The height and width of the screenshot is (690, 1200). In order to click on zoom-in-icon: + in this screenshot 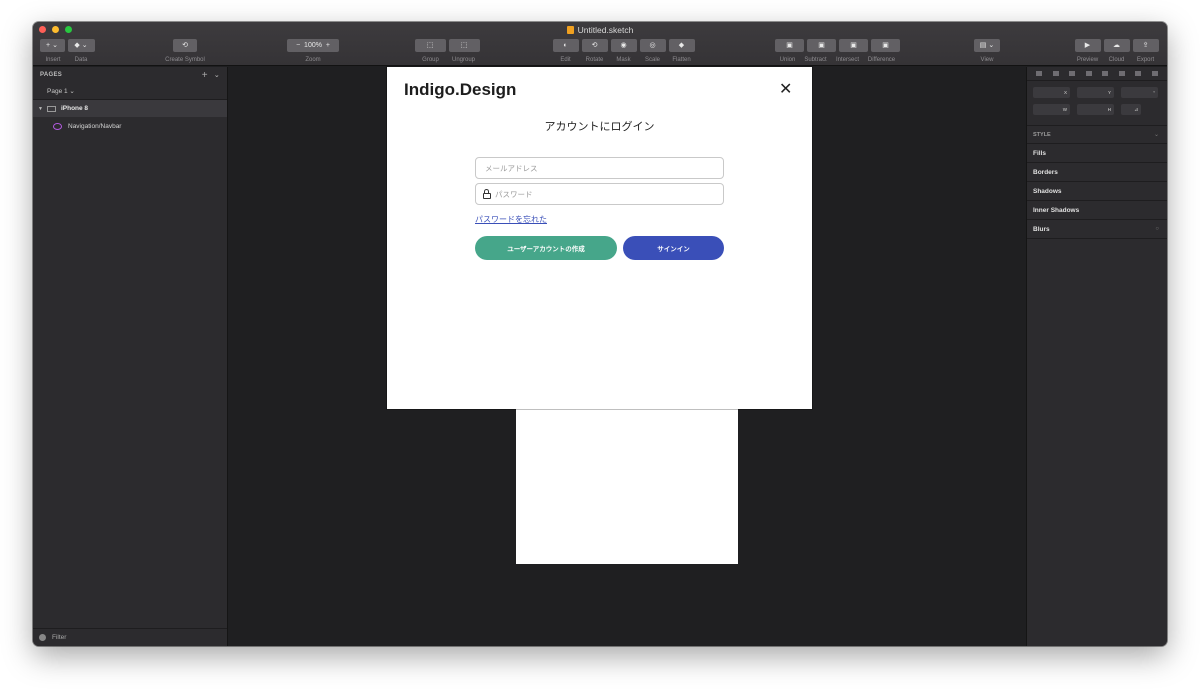, I will do `click(328, 45)`.